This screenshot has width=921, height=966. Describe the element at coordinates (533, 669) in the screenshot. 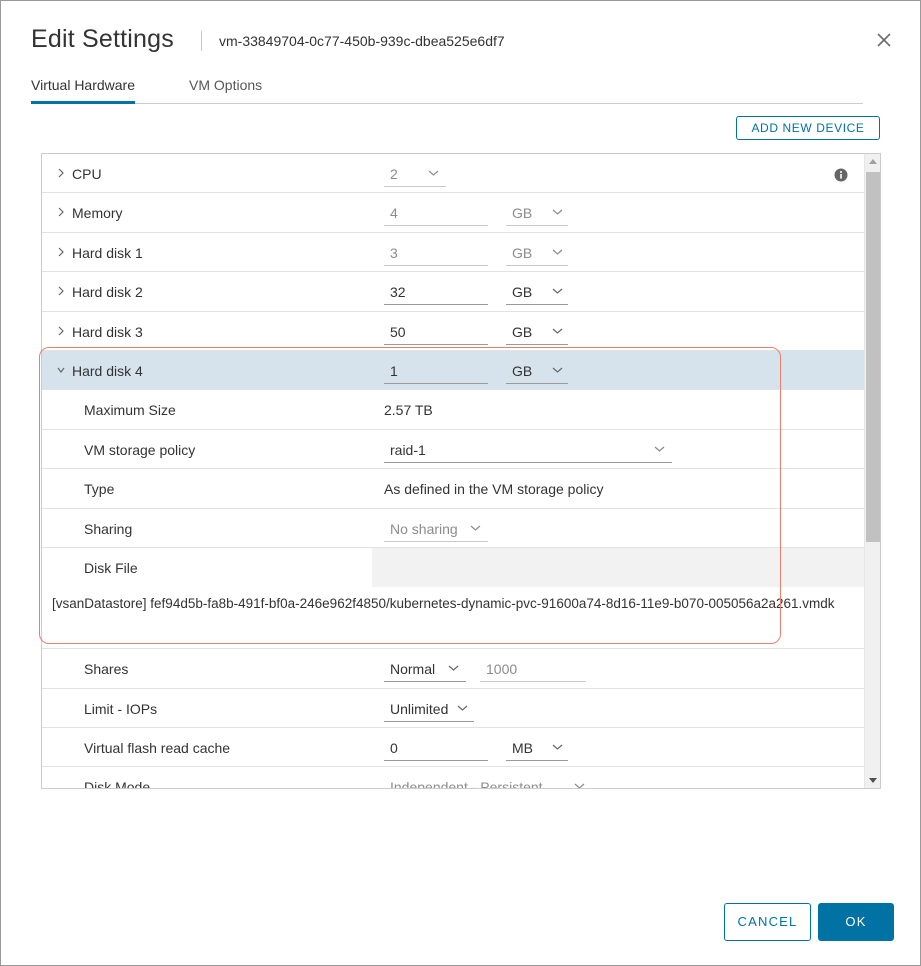

I see `shares-number-input: 1000` at that location.